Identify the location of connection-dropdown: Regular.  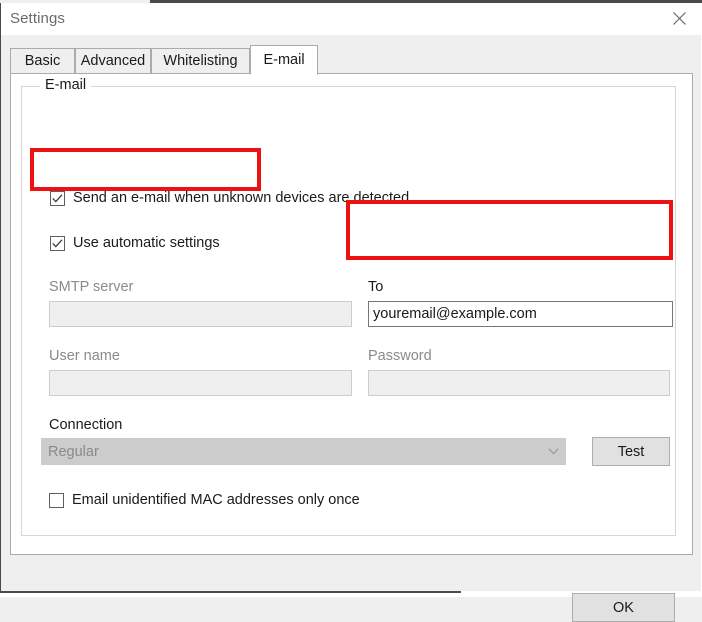
(303, 451).